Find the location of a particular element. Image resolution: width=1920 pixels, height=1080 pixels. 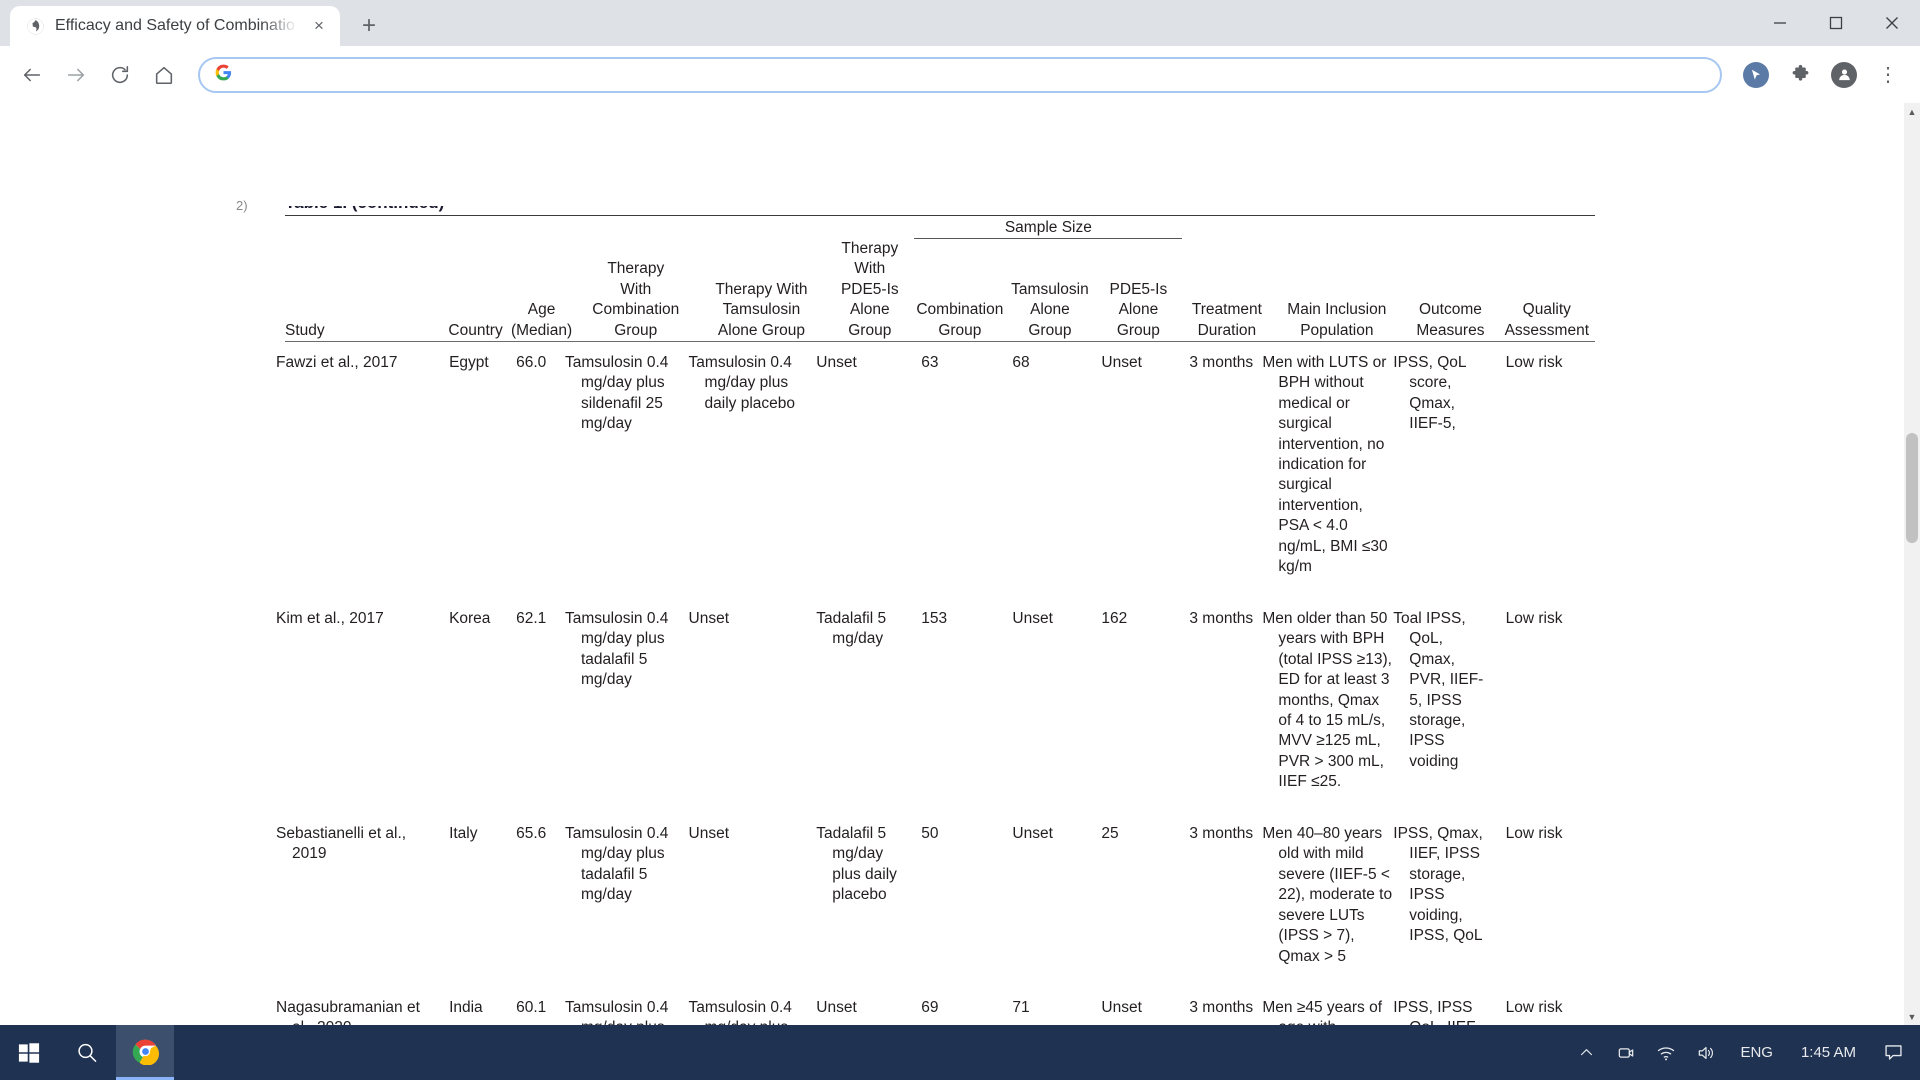

header-ss-tams-line2: Alone is located at coordinates (1050, 310).